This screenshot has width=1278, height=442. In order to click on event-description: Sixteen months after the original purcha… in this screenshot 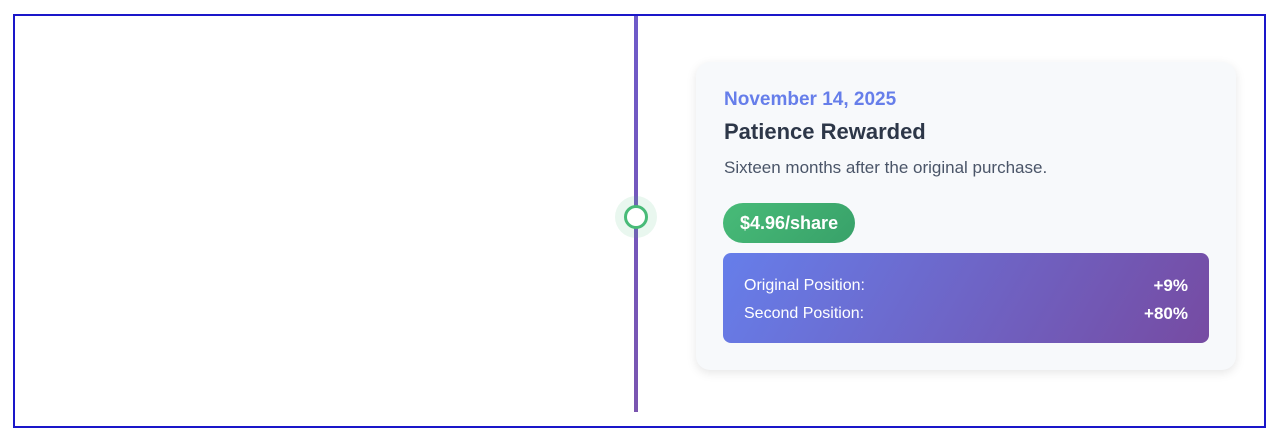, I will do `click(886, 167)`.